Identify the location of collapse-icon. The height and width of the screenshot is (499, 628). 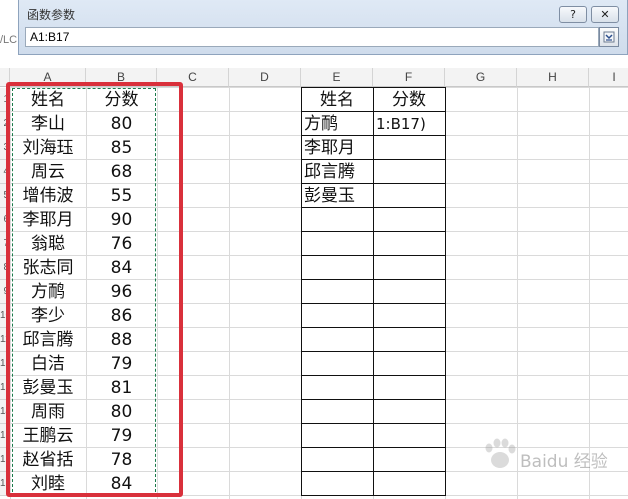
(609, 37).